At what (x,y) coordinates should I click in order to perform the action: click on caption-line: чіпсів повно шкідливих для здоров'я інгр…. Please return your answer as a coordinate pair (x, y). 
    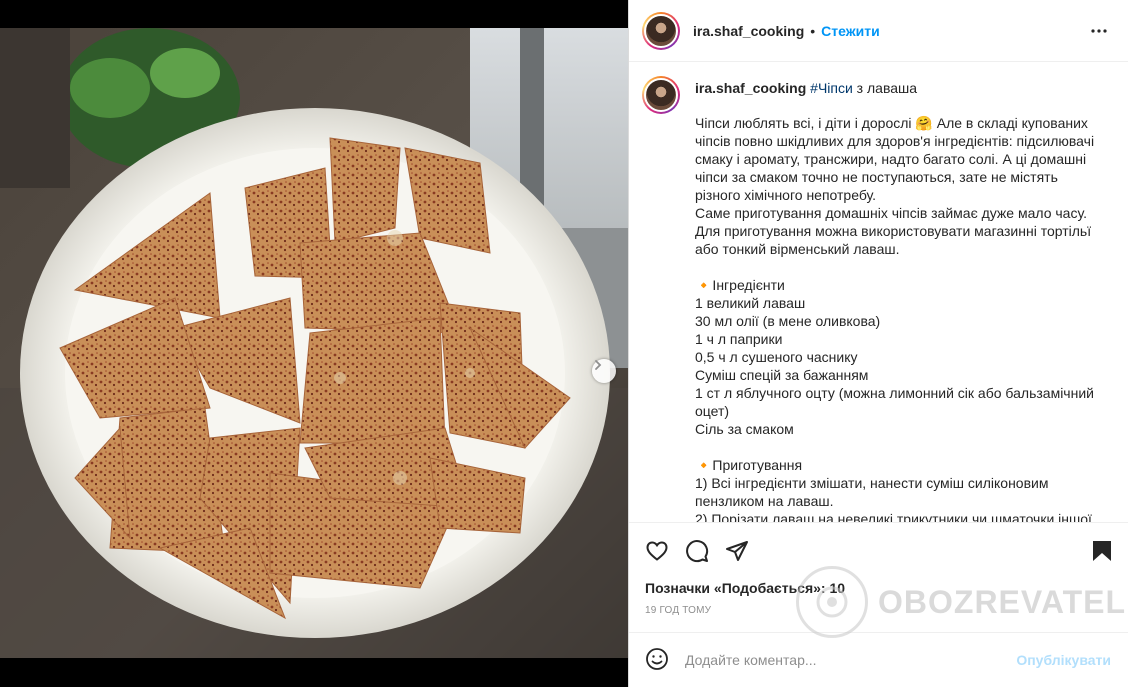
    Looking at the image, I should click on (895, 141).